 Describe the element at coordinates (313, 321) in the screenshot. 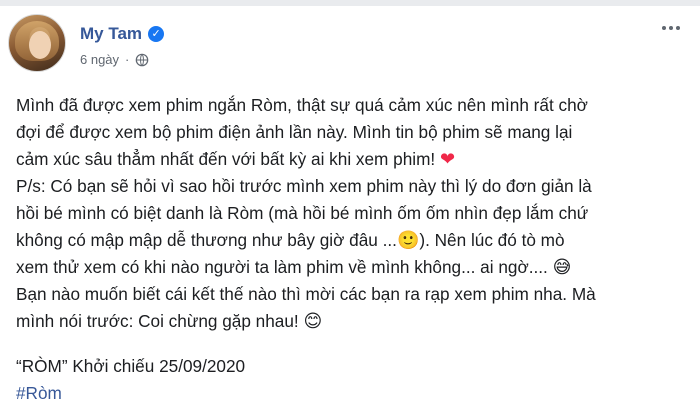

I see `blush-emoji-icon: 😊` at that location.